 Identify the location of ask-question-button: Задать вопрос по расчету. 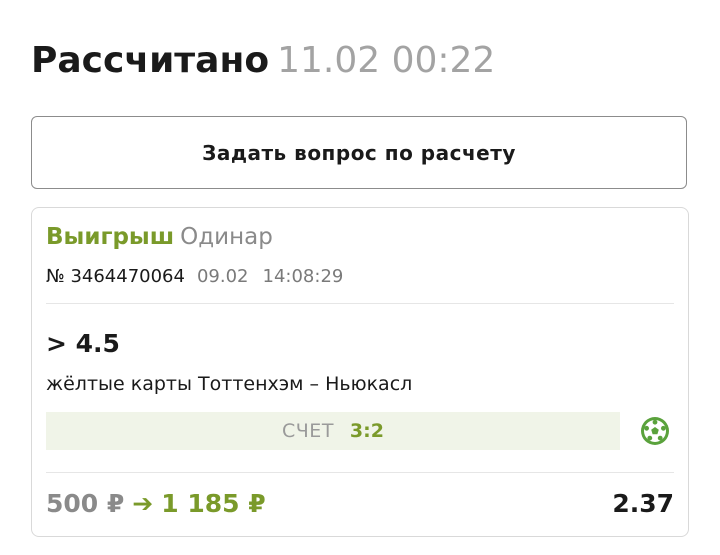
(359, 152).